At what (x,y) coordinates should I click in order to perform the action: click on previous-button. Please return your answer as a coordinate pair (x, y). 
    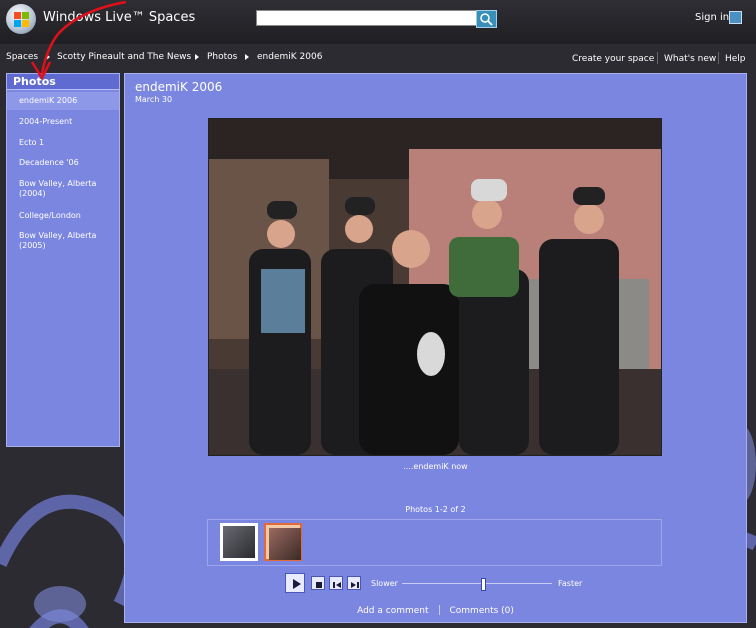
    Looking at the image, I should click on (336, 583).